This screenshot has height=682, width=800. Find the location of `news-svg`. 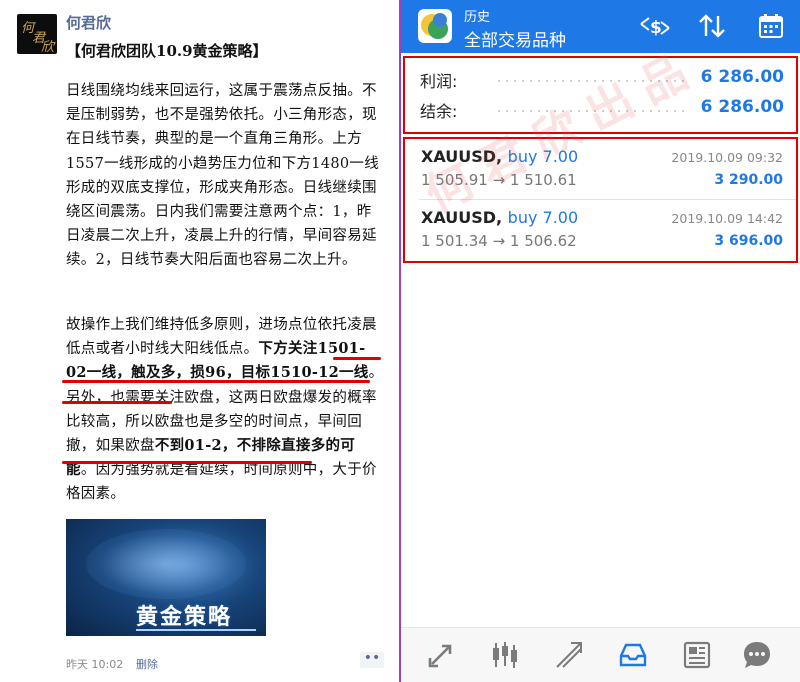

news-svg is located at coordinates (697, 655).